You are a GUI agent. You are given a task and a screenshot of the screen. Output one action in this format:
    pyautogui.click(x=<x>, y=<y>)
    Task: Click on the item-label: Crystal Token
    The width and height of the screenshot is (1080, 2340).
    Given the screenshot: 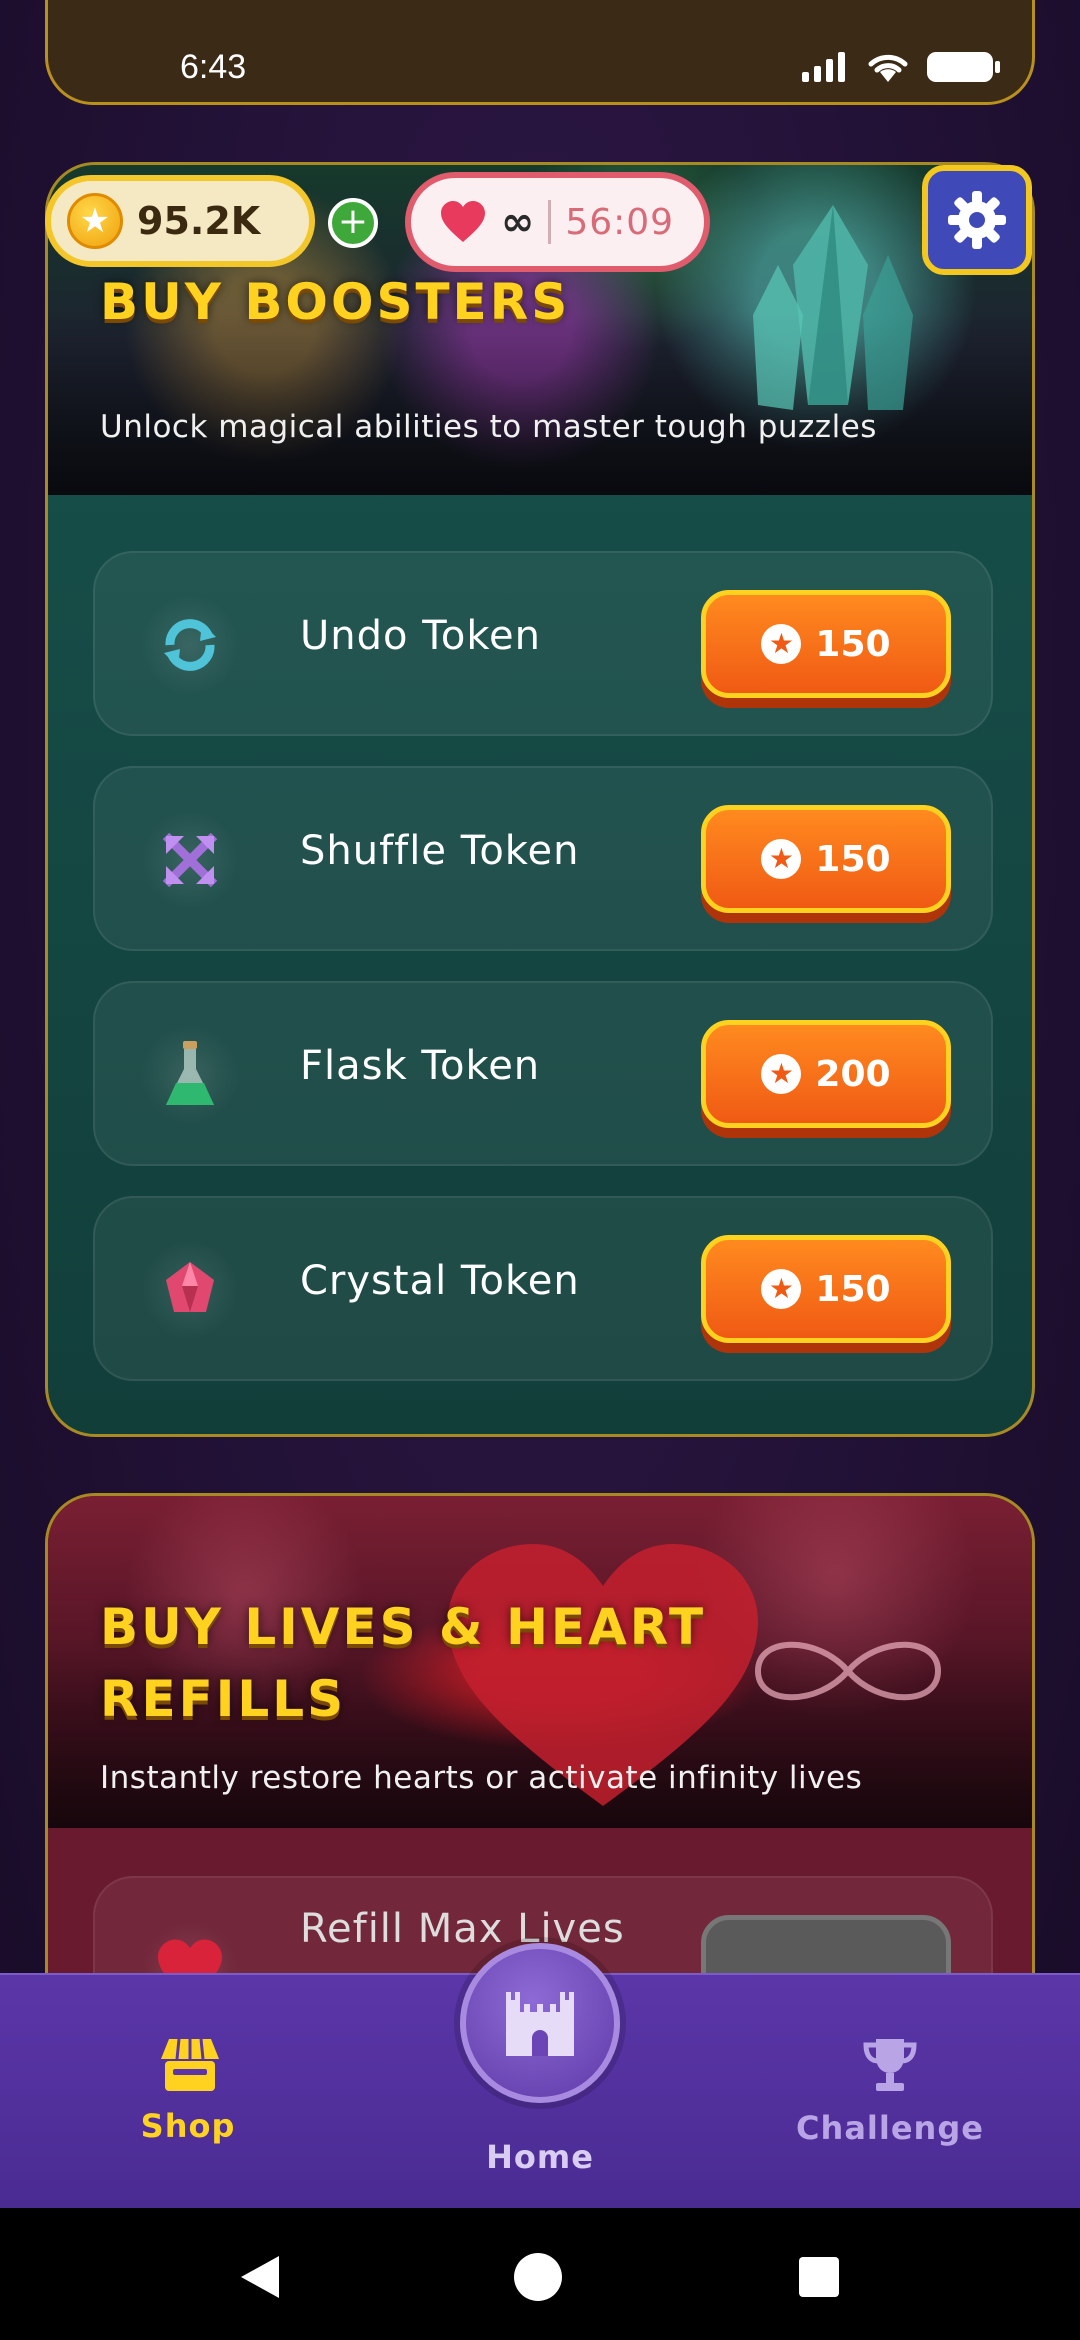 What is the action you would take?
    pyautogui.click(x=440, y=1281)
    